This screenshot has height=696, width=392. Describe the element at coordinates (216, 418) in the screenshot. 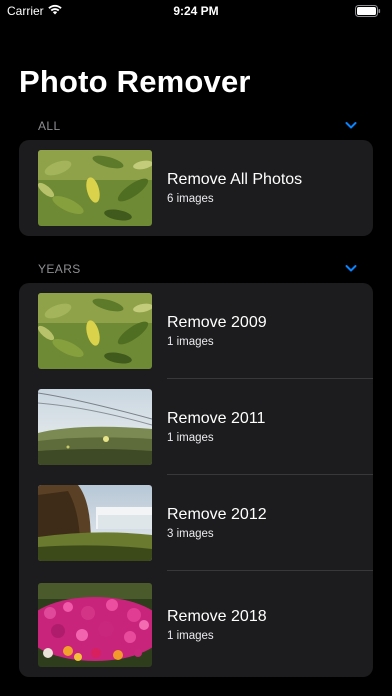

I see `row-title: Remove 2011` at that location.